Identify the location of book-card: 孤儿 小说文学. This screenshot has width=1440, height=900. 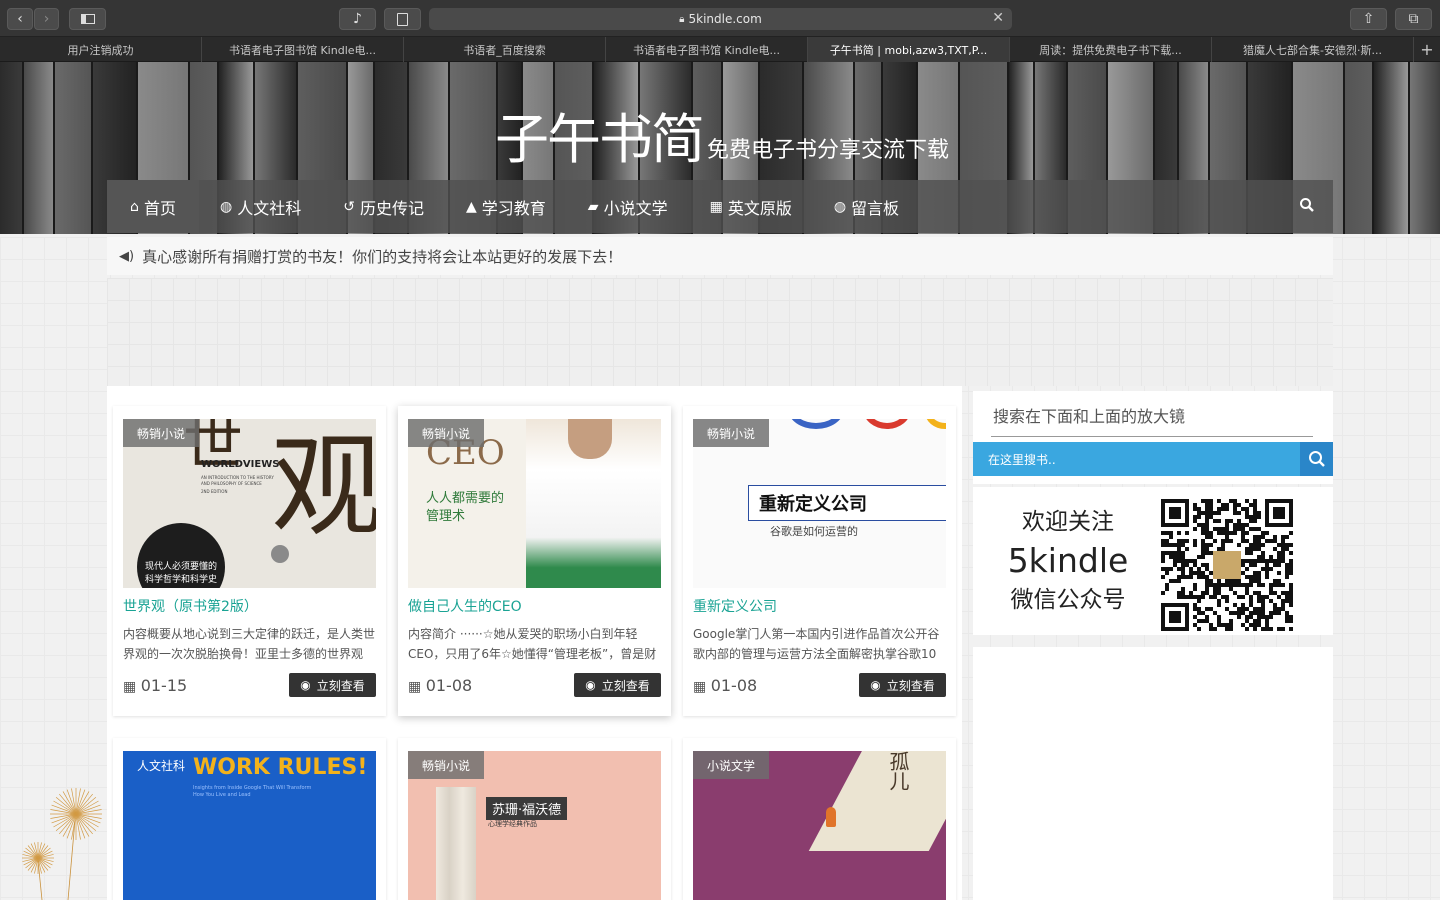
(819, 819).